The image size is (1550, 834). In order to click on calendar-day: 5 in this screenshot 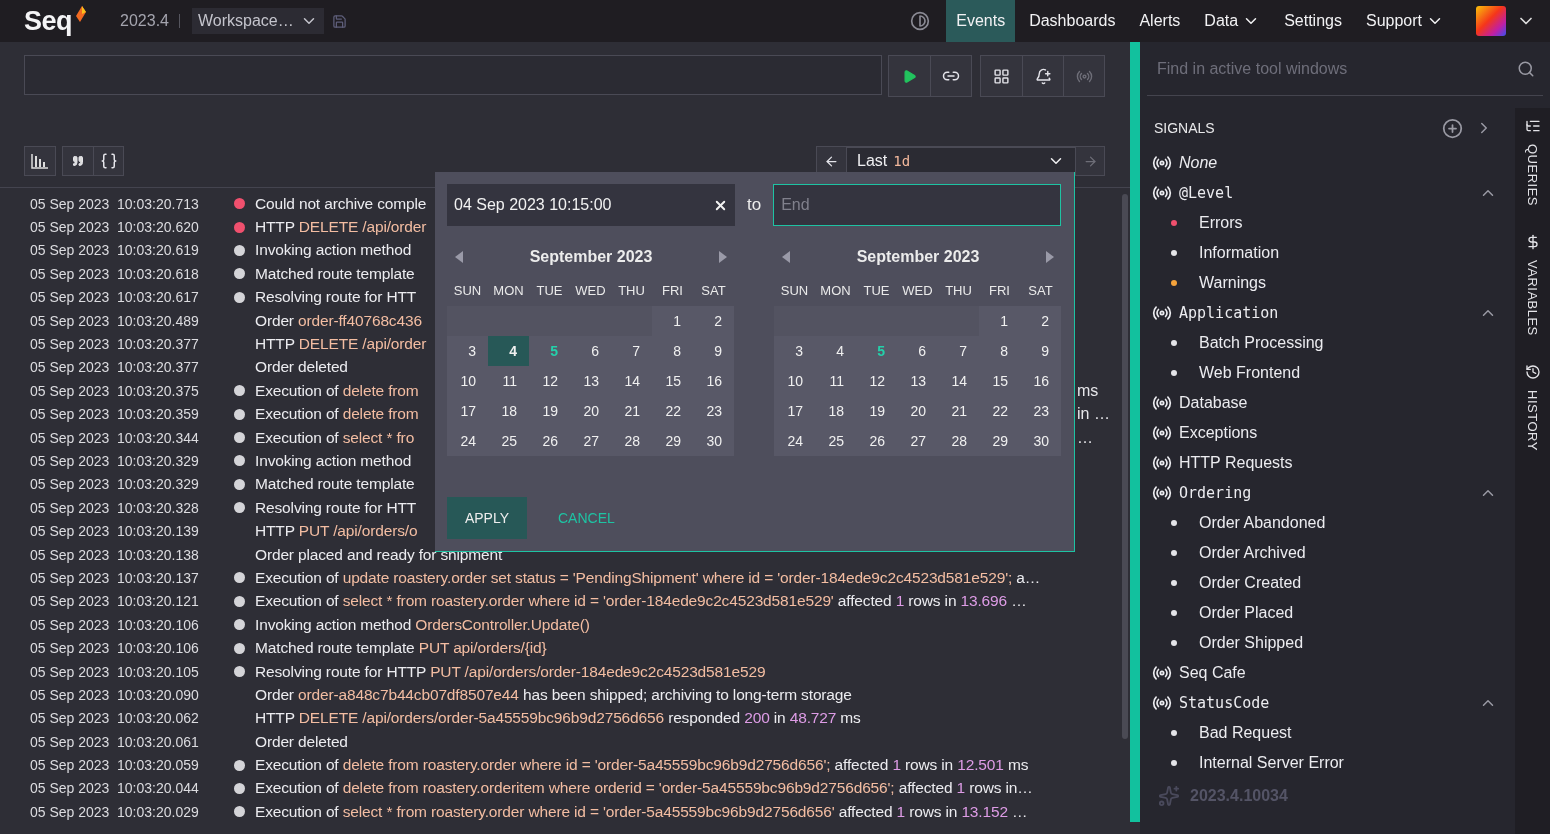, I will do `click(549, 351)`.